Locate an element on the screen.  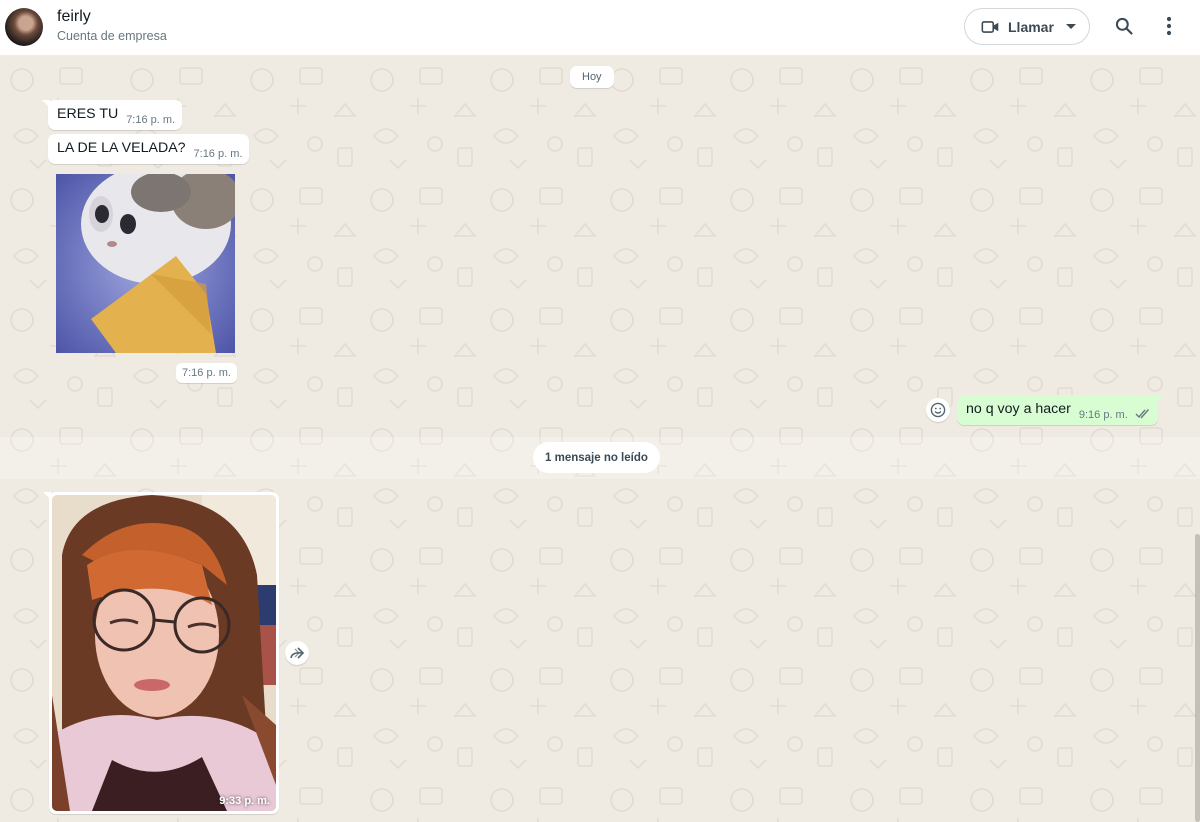
forward-button is located at coordinates (297, 653).